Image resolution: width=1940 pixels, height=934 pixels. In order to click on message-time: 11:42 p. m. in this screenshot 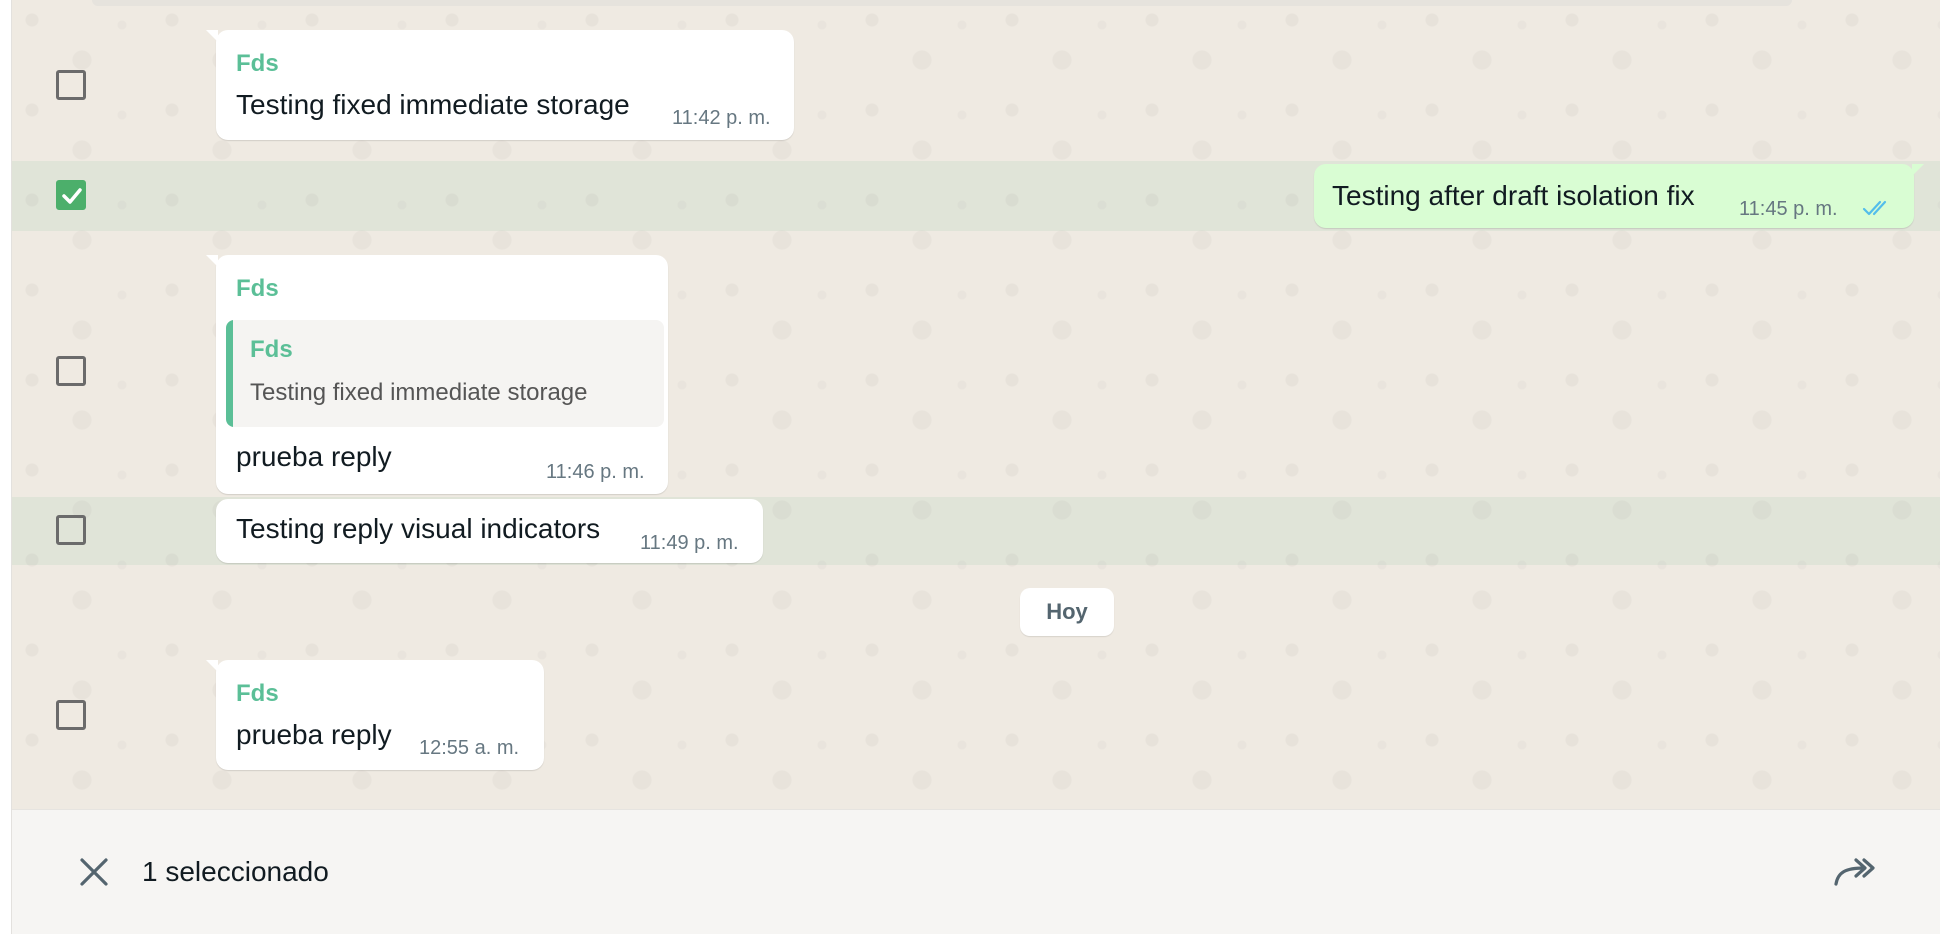, I will do `click(721, 118)`.